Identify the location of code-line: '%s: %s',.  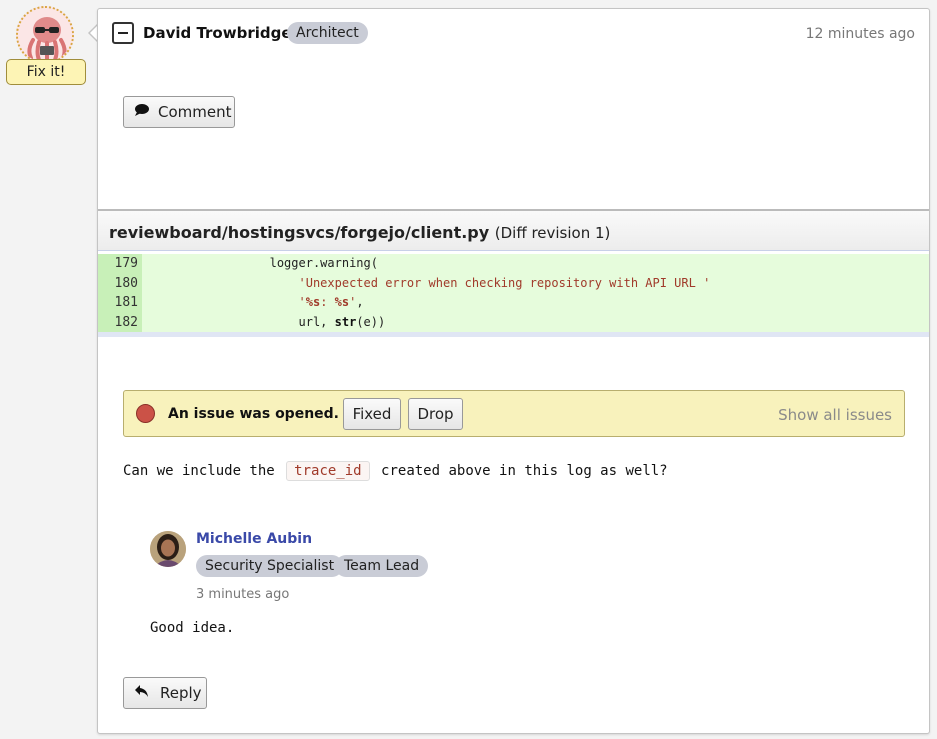
(331, 302).